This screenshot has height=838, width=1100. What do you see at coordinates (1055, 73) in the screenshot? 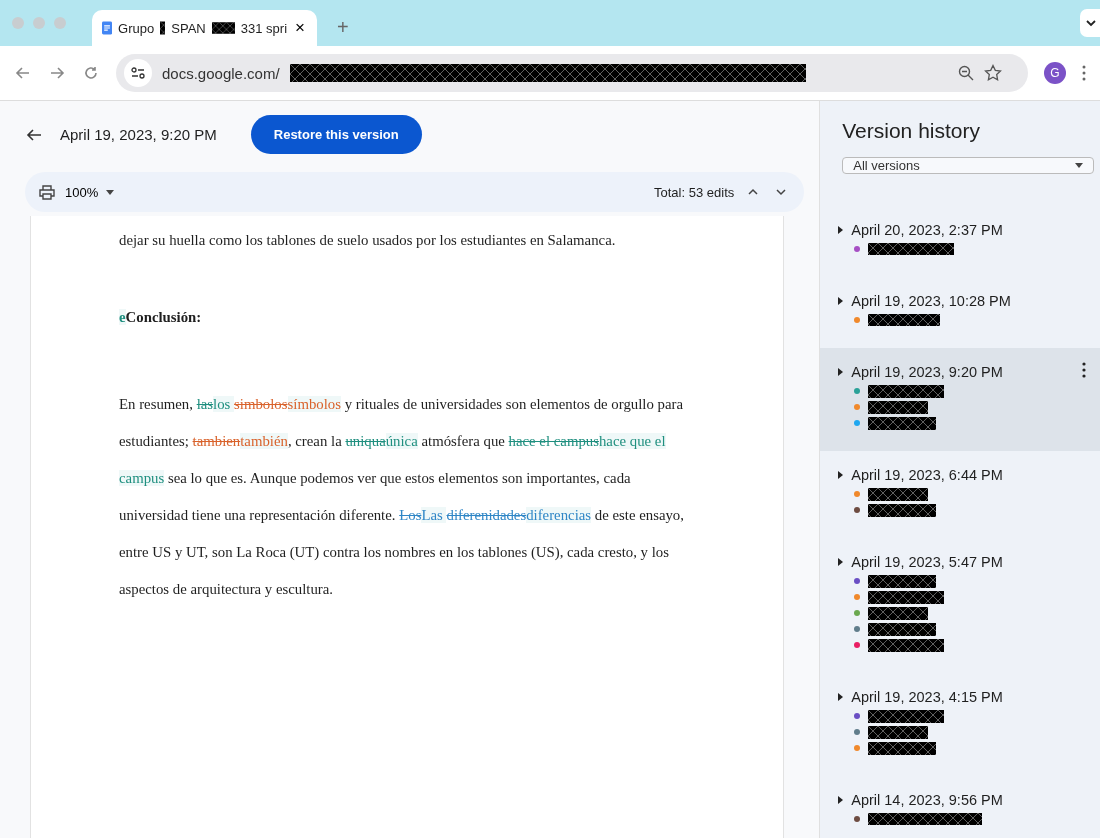
I see `profile-avatar: G` at bounding box center [1055, 73].